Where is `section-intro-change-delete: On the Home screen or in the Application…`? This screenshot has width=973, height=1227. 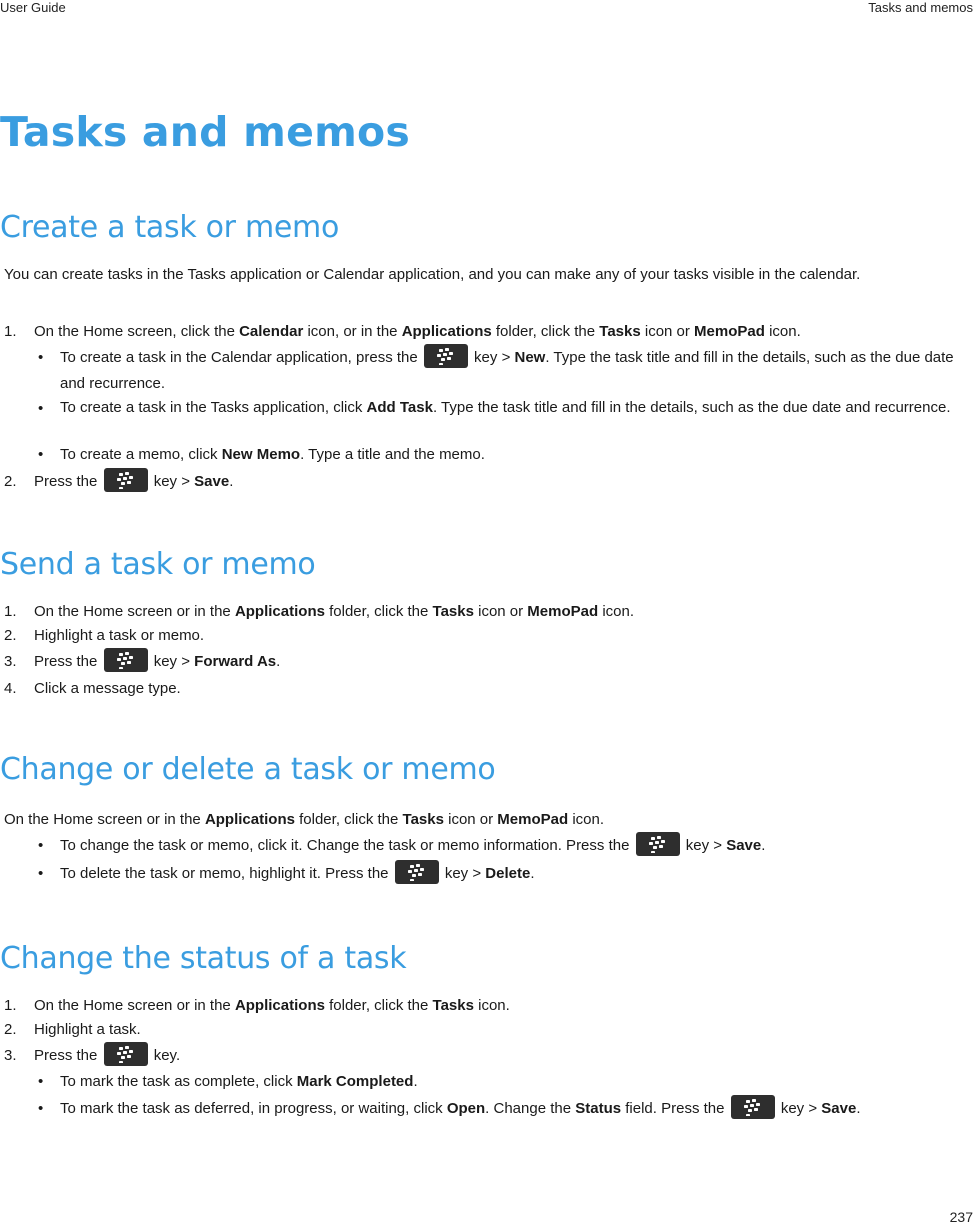 section-intro-change-delete: On the Home screen or in the Application… is located at coordinates (304, 819).